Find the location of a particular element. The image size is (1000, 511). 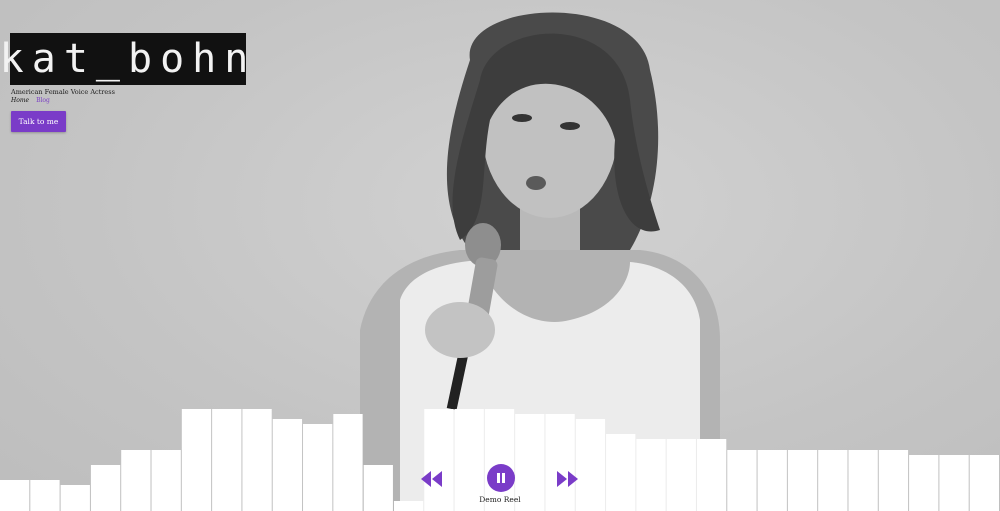

rewind-button is located at coordinates (432, 479).